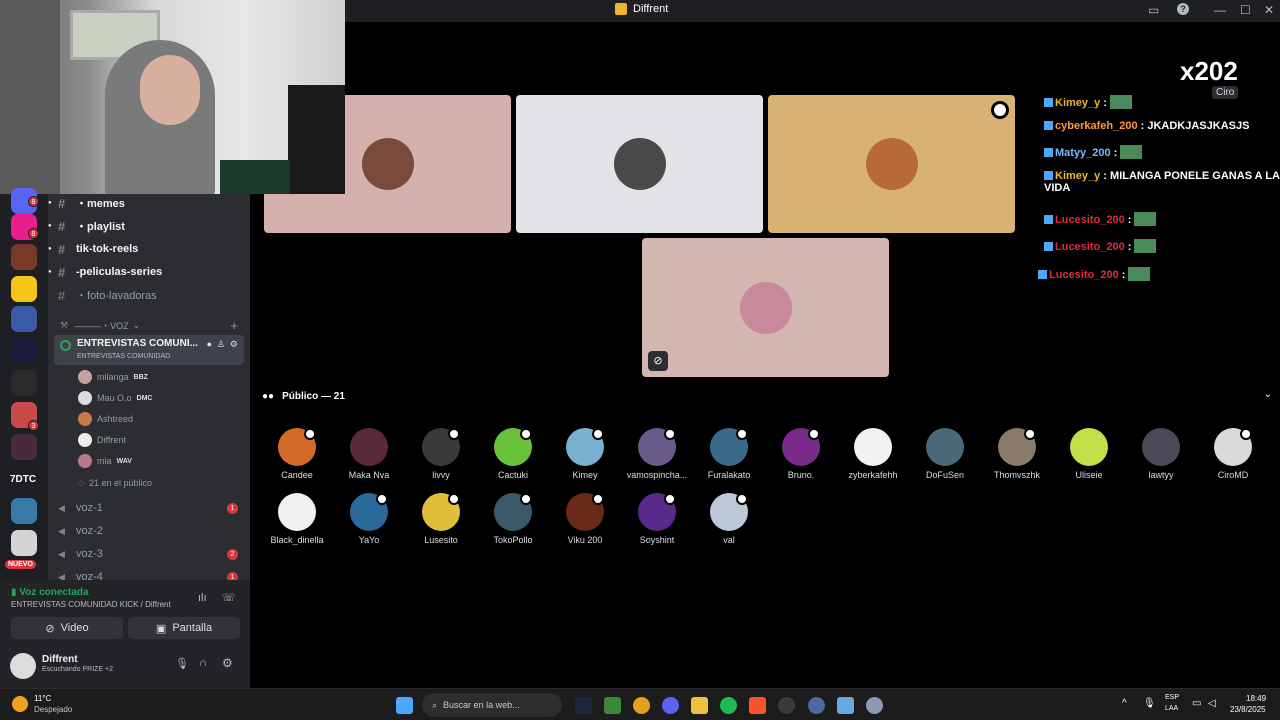 This screenshot has height=720, width=1280. Describe the element at coordinates (234, 325) in the screenshot. I see `add-channel-icon: +` at that location.